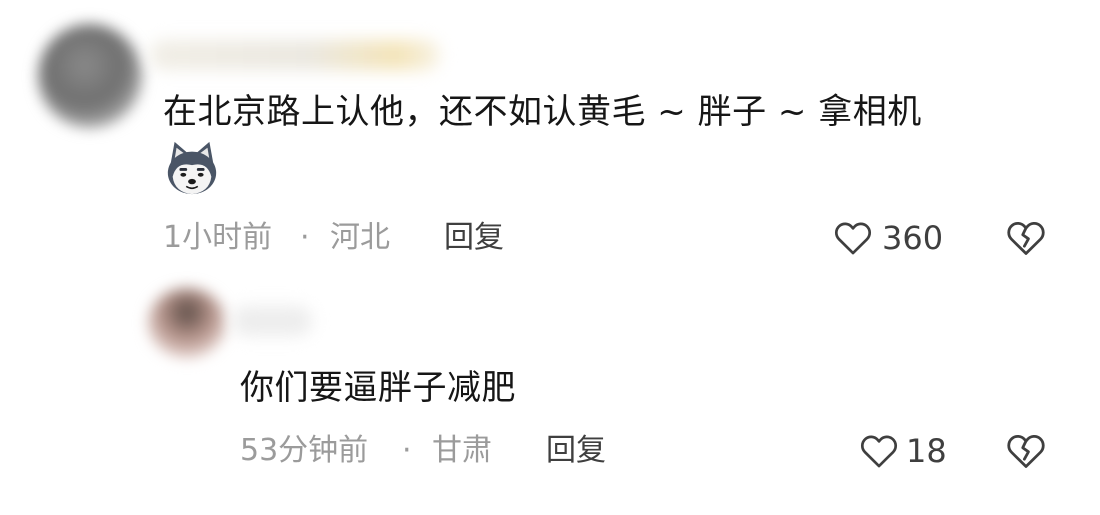 This screenshot has width=1100, height=515. What do you see at coordinates (304, 450) in the screenshot?
I see `comment-time: 53分钟前` at bounding box center [304, 450].